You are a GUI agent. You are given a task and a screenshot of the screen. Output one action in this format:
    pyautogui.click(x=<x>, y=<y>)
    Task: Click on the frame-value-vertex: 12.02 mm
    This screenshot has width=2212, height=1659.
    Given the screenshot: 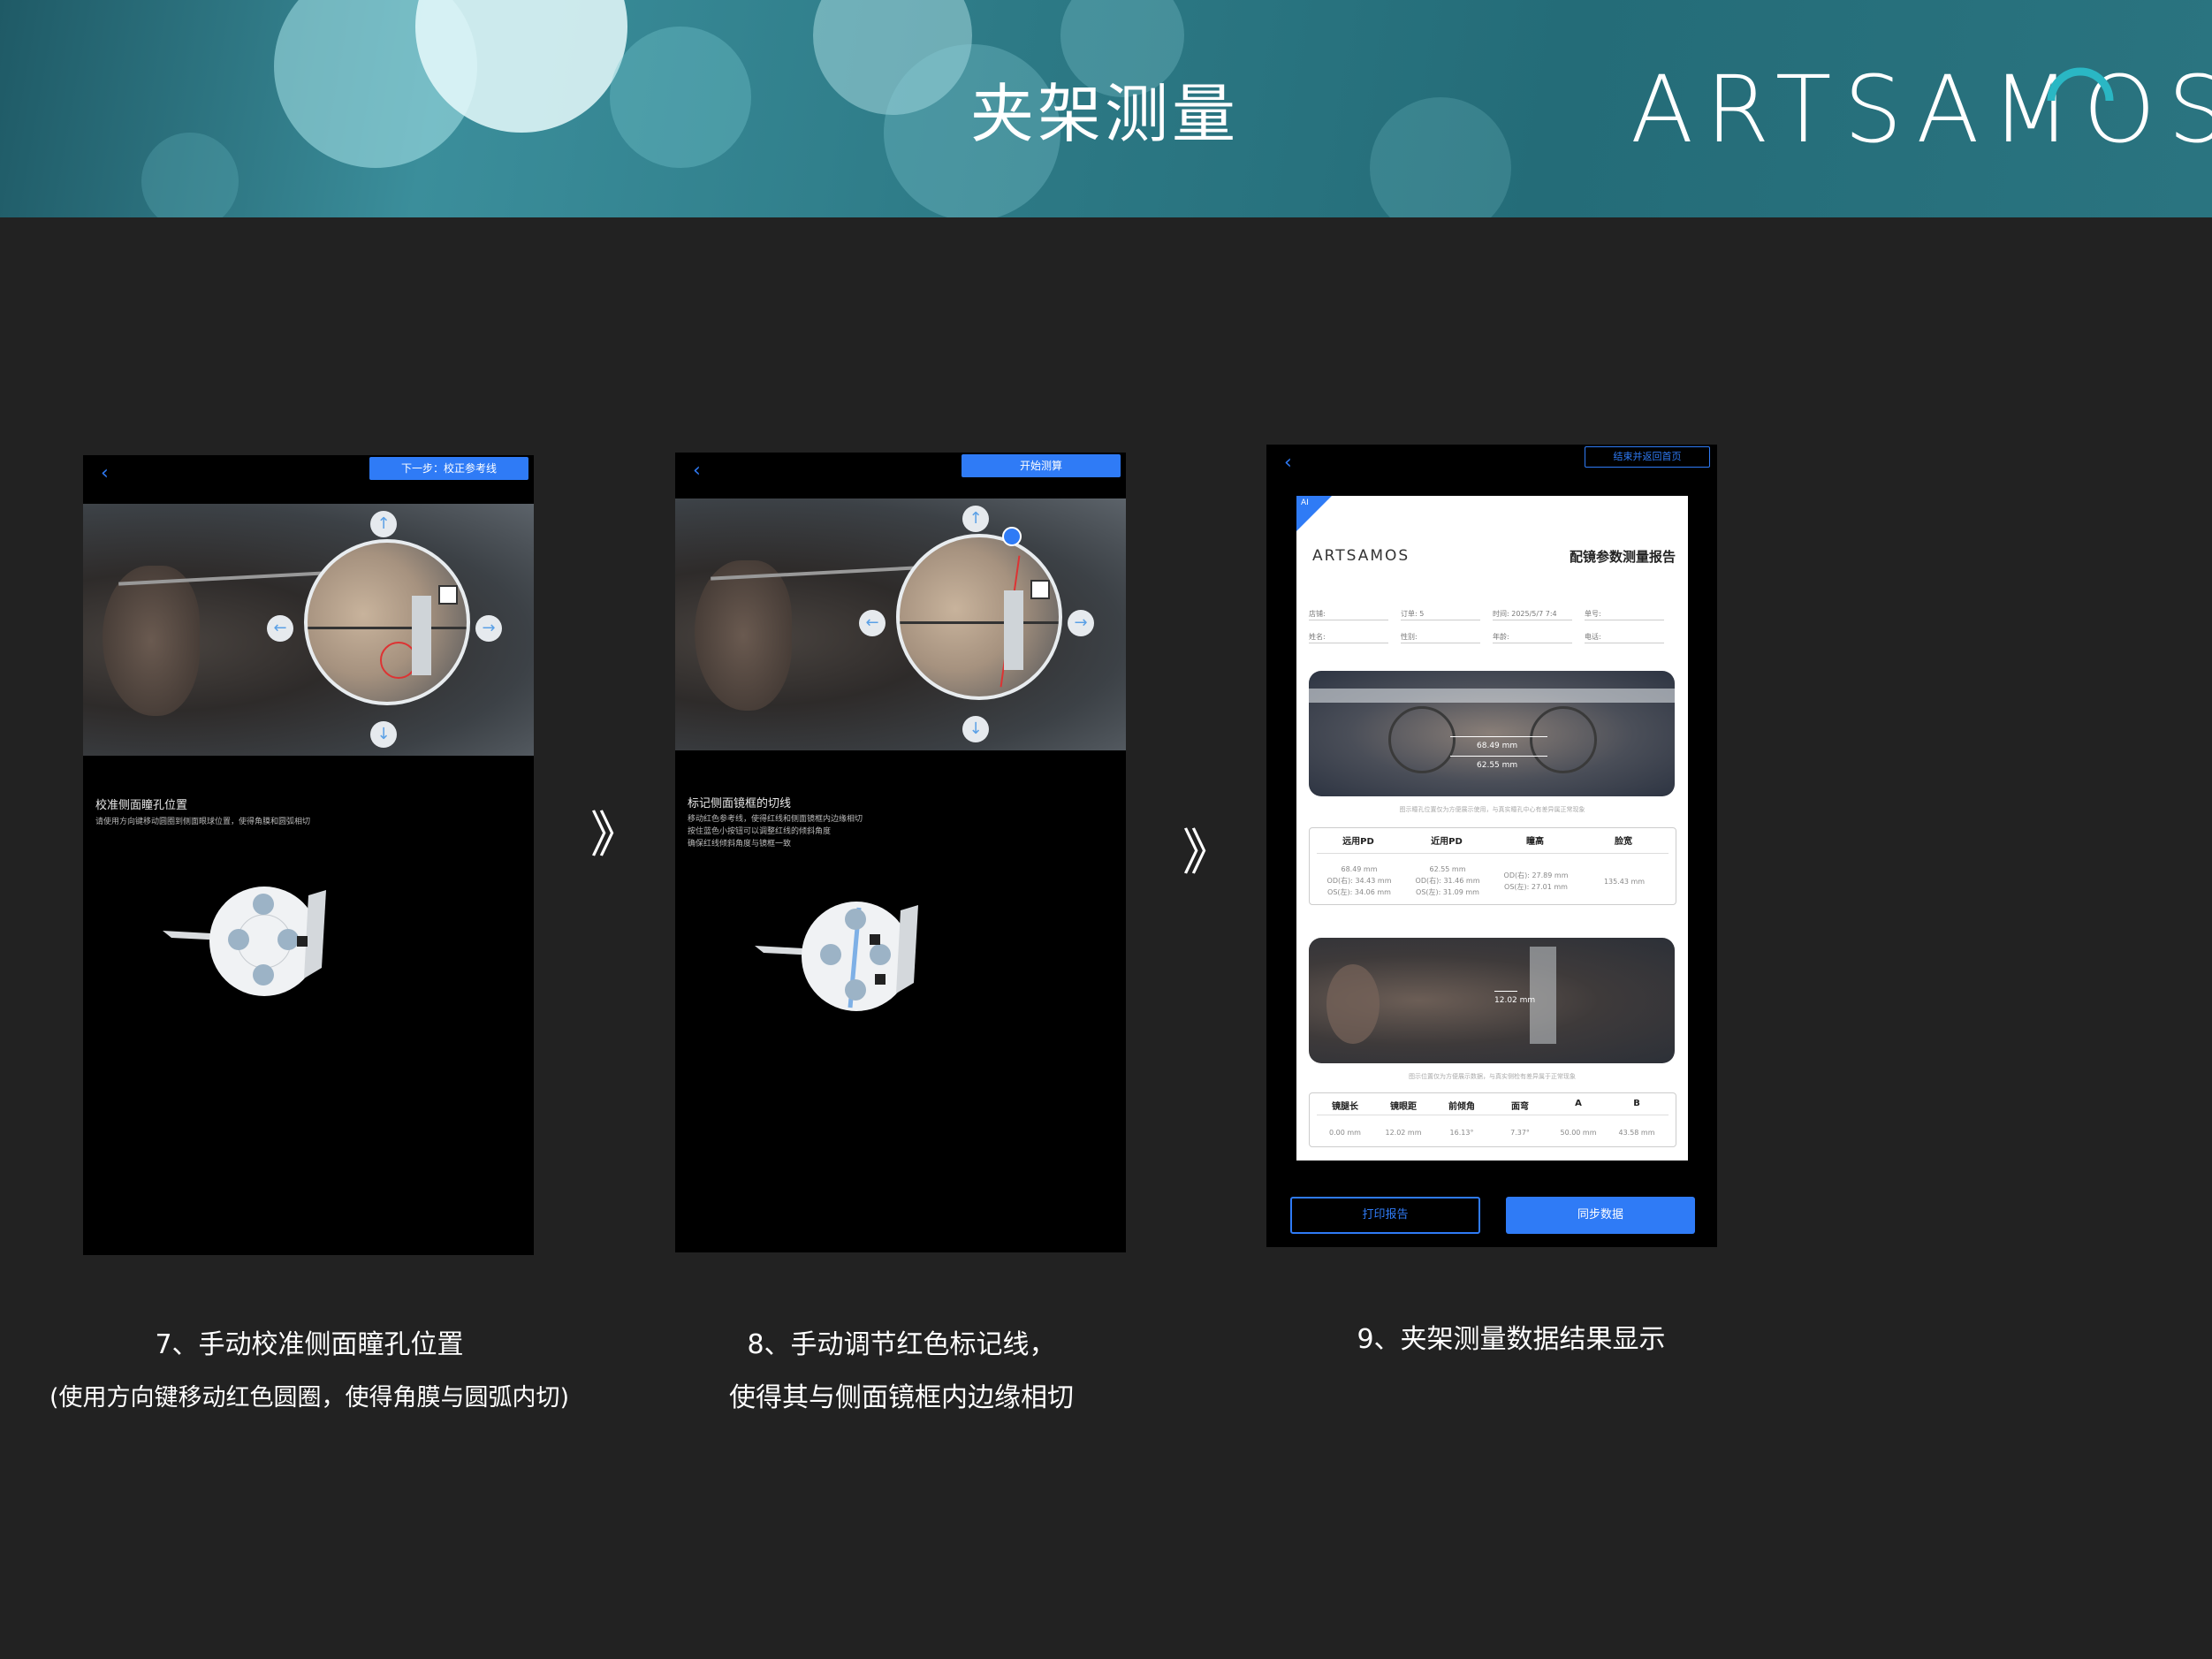 What is the action you would take?
    pyautogui.click(x=1404, y=1133)
    